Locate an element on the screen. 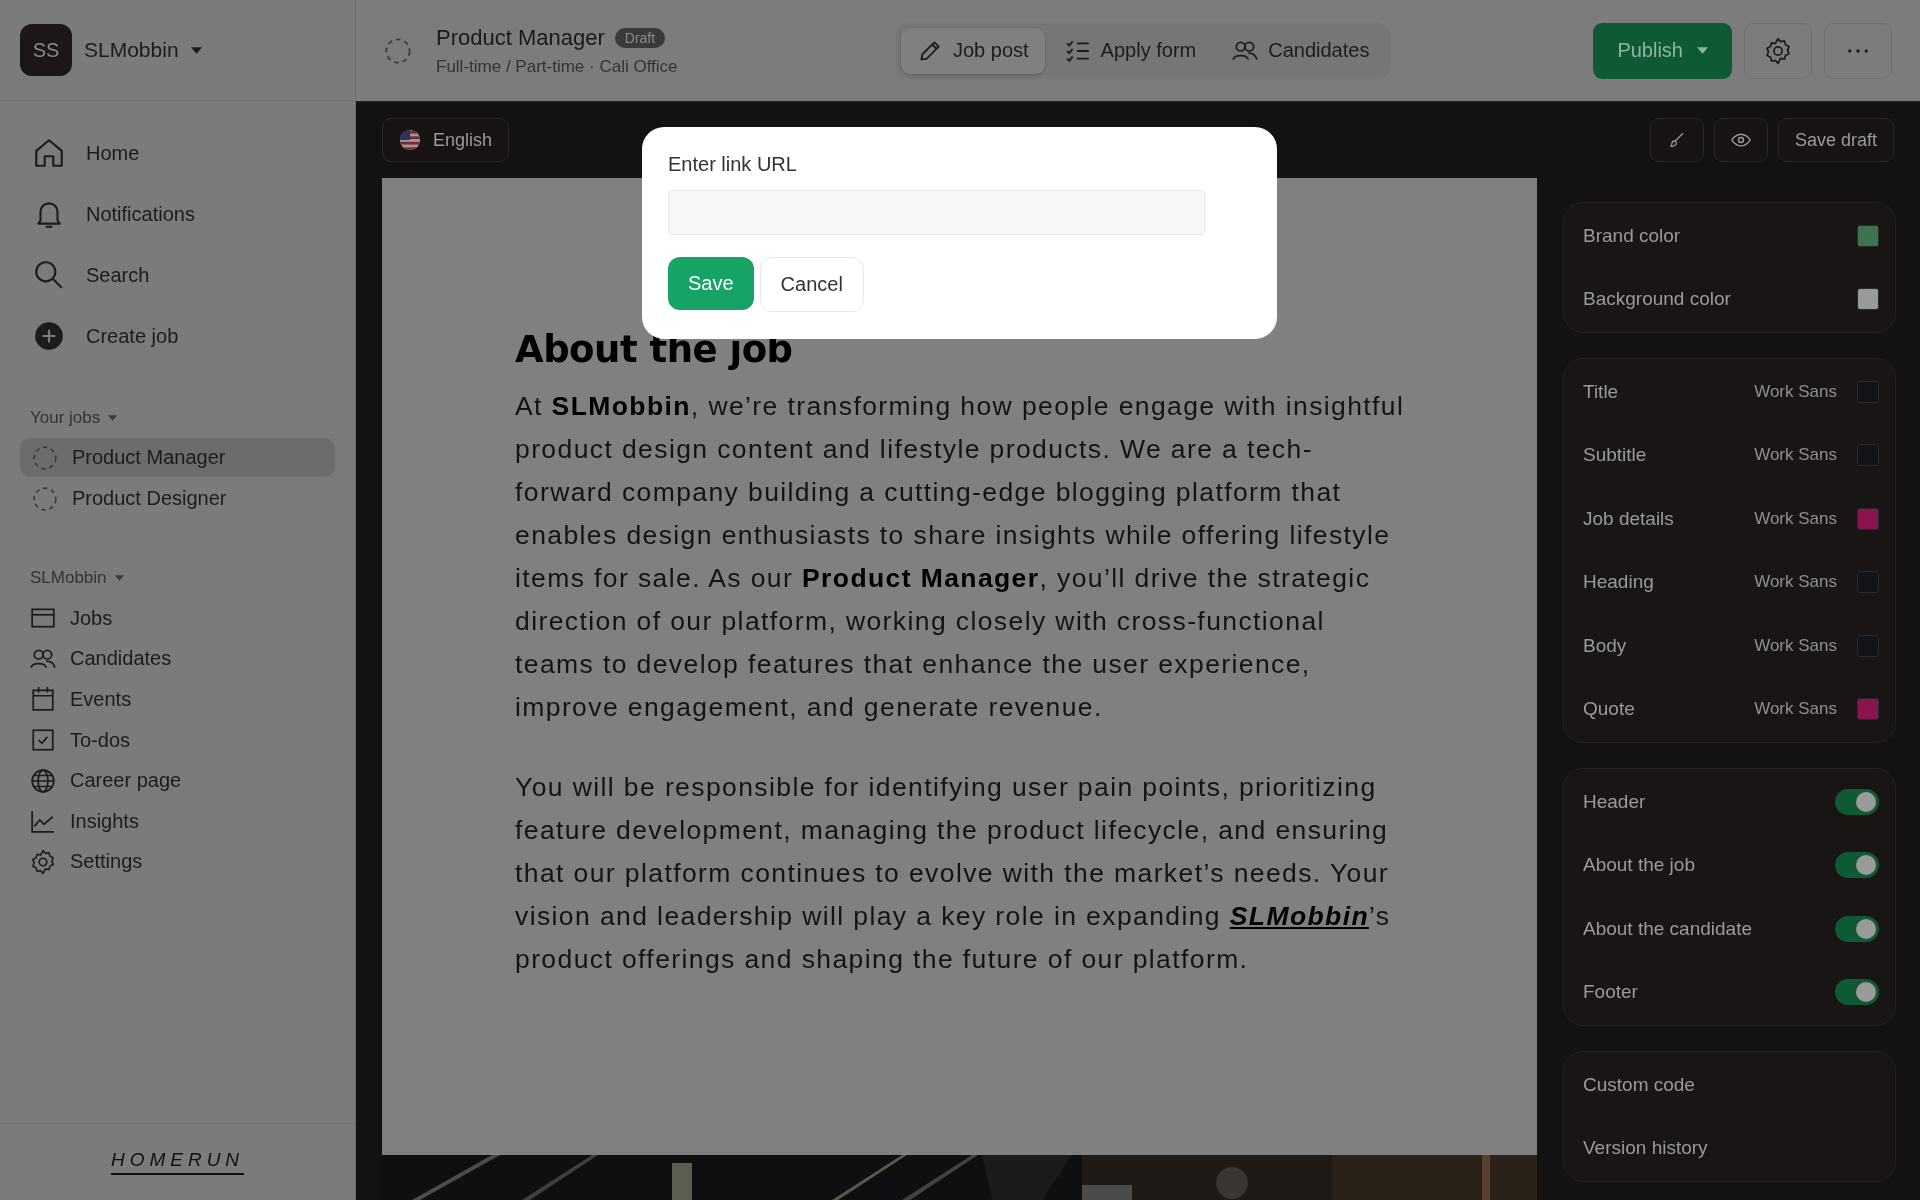  url-input-field is located at coordinates (936, 212).